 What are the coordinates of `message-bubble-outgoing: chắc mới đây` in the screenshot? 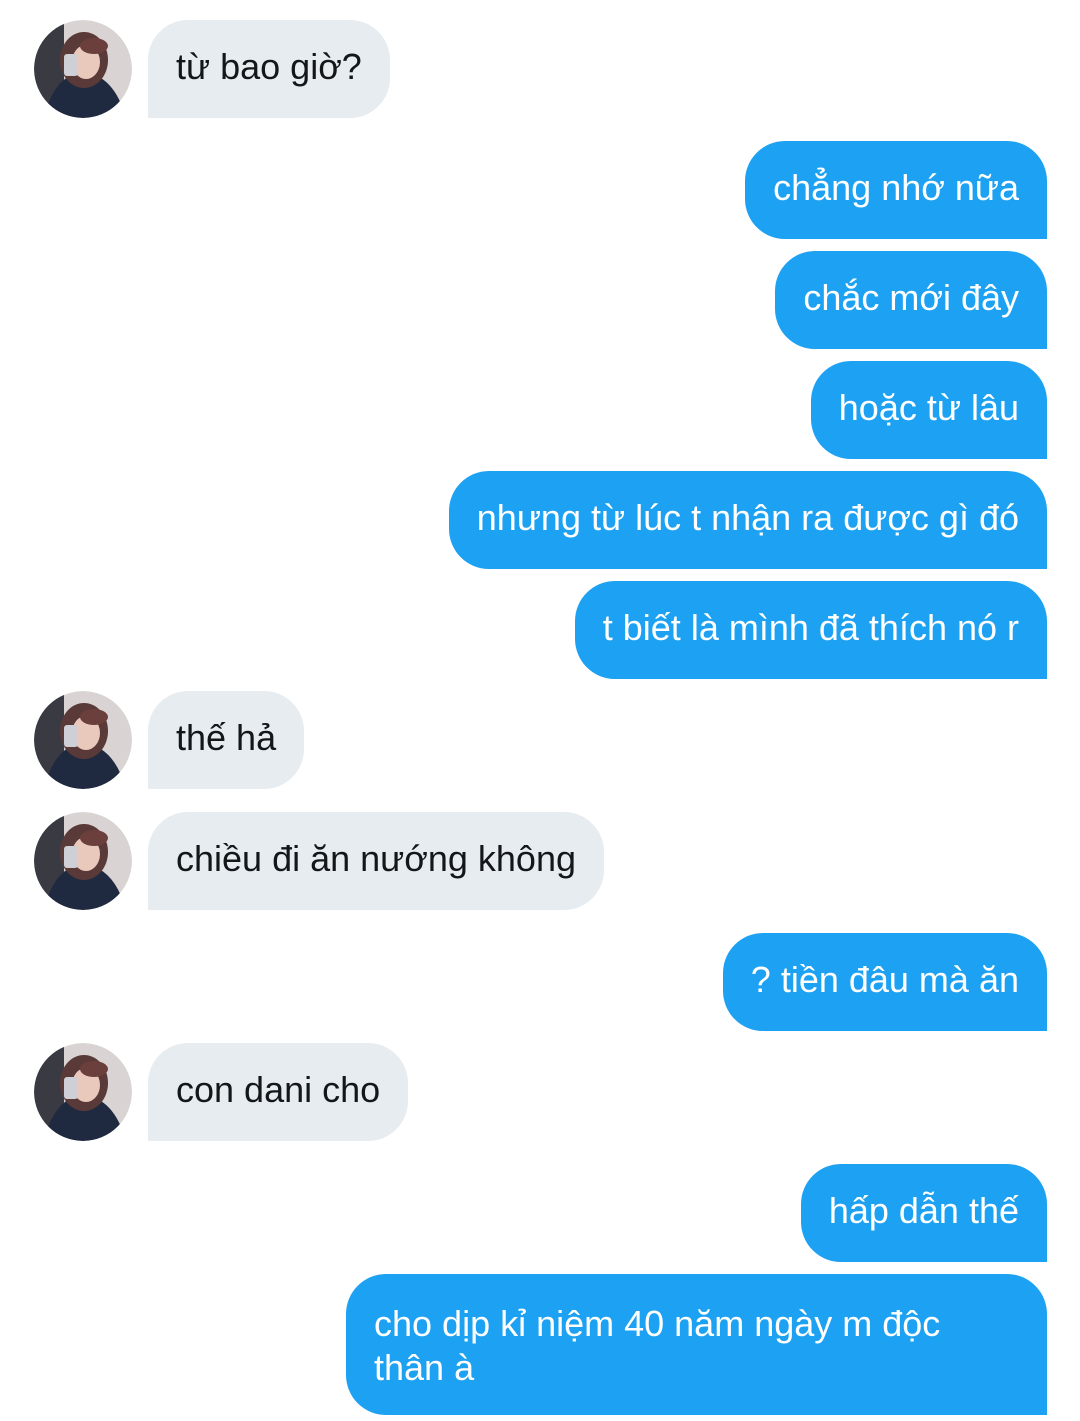 It's located at (911, 300).